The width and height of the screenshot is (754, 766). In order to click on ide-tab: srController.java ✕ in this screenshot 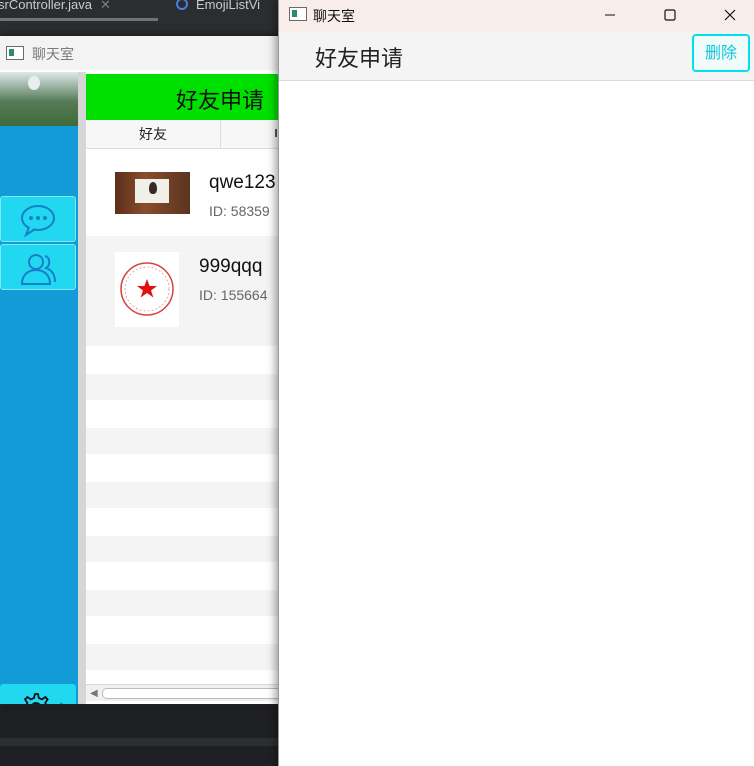, I will do `click(55, 8)`.